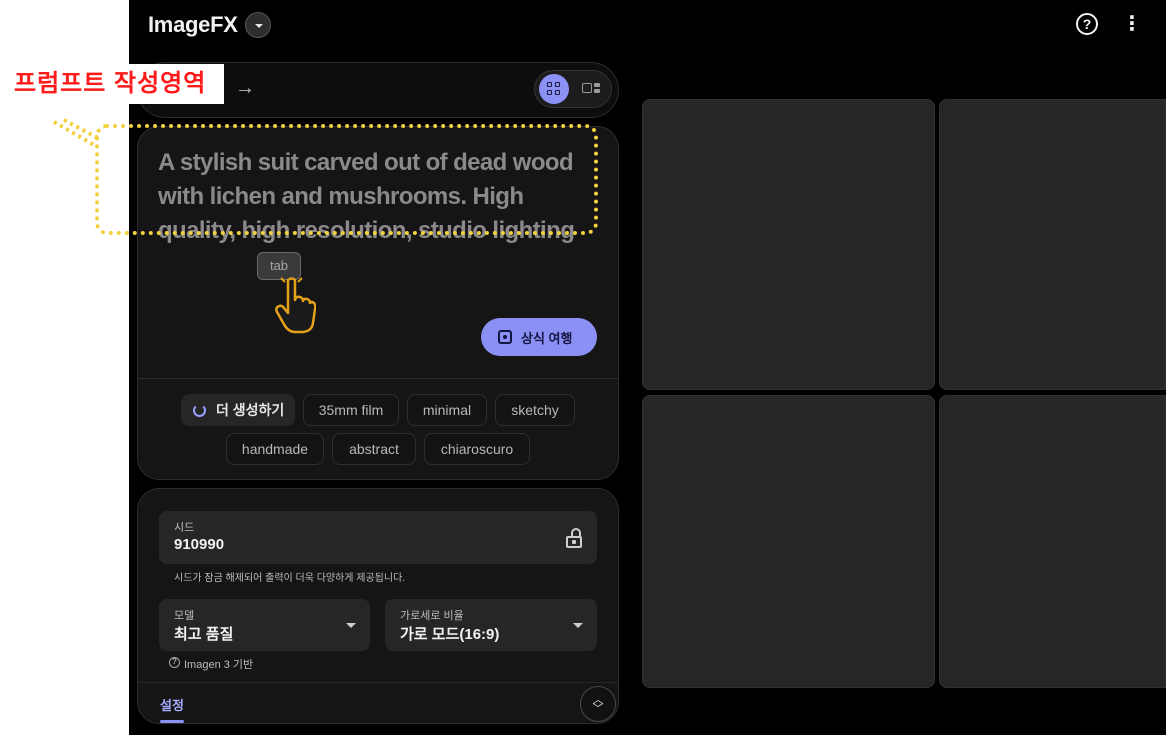 This screenshot has width=1166, height=735. What do you see at coordinates (432, 616) in the screenshot?
I see `aspect-ratio-label: 가로세로 비율` at bounding box center [432, 616].